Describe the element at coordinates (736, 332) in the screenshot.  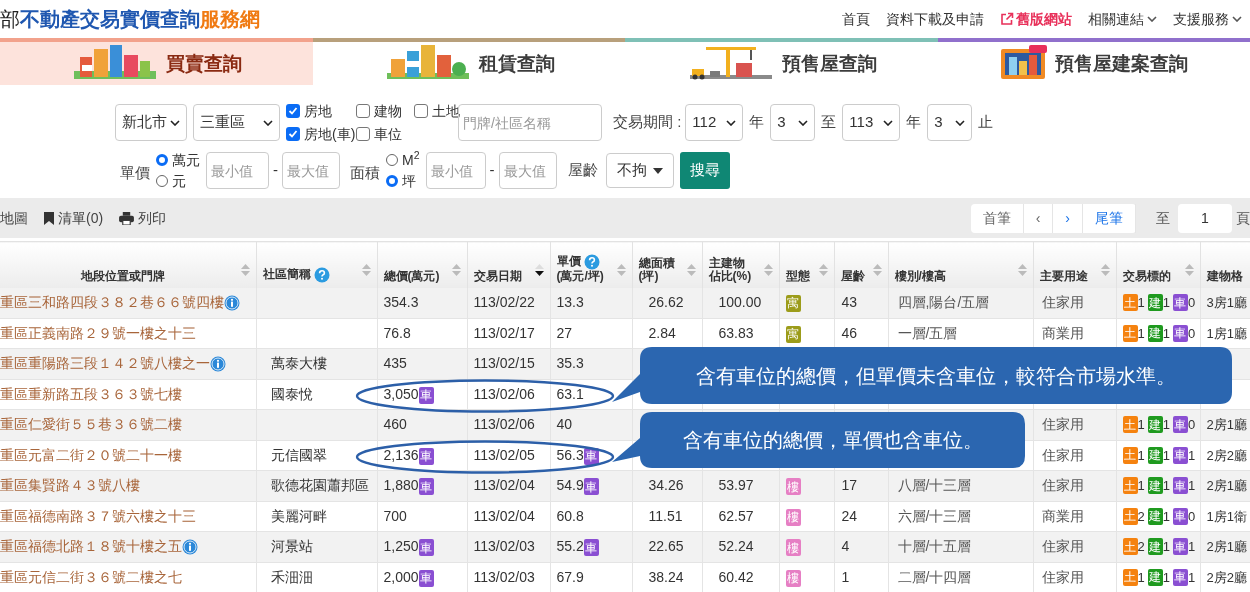
I see `table-cell: 63.83` at that location.